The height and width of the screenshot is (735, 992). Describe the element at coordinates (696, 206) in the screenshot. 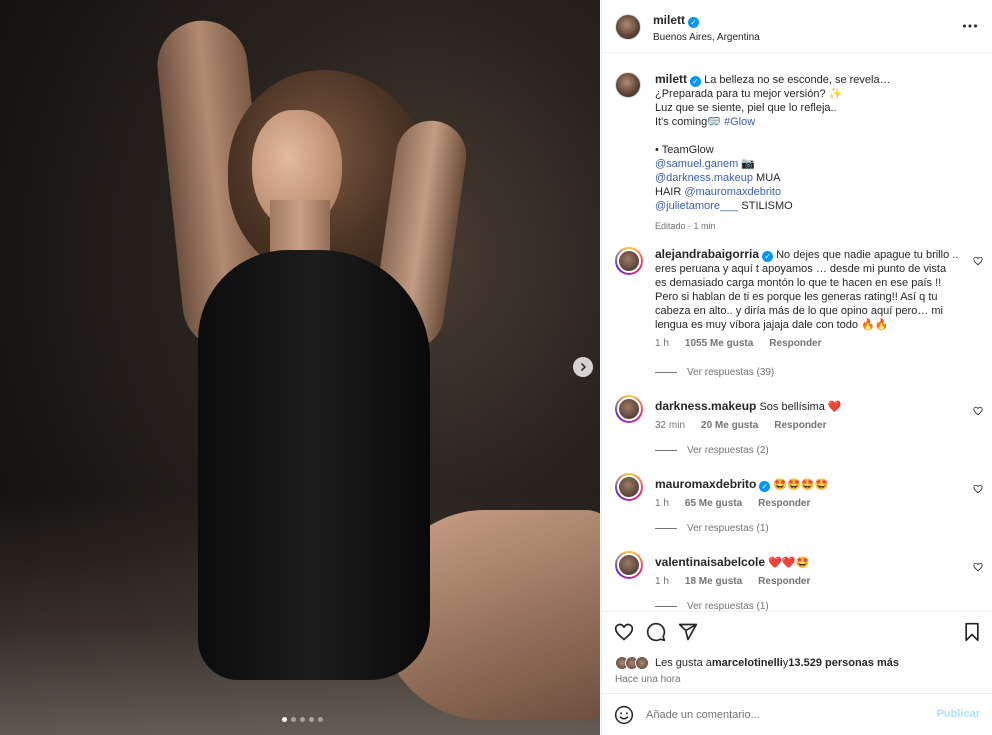

I see `mention-link: @julietamore___` at that location.